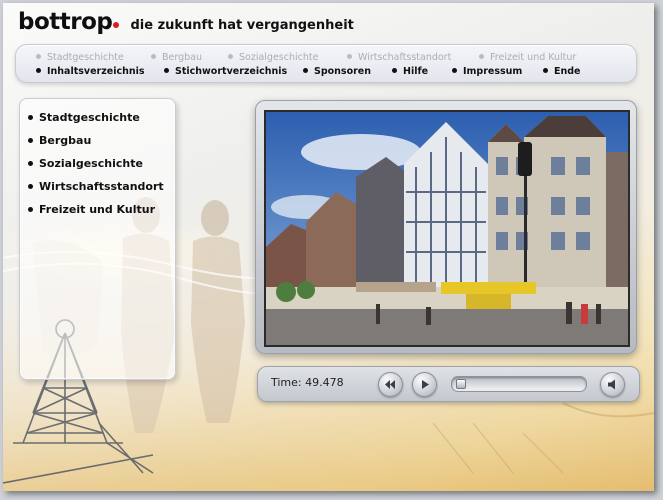 The image size is (663, 500). What do you see at coordinates (448, 384) in the screenshot?
I see `player-controls: Time: 49.478` at bounding box center [448, 384].